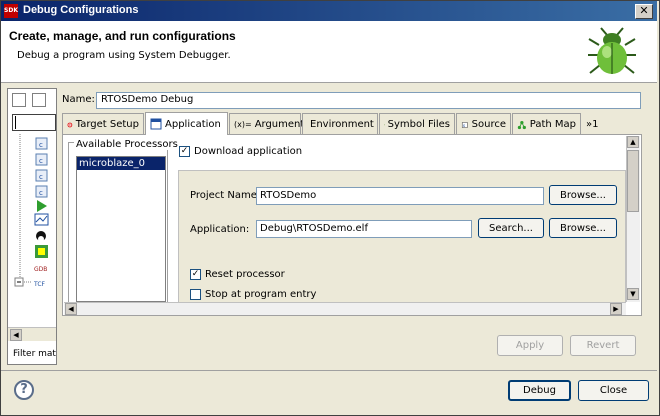  What do you see at coordinates (36, 230) in the screenshot?
I see `config-tree: cccc GDB TCF` at bounding box center [36, 230].